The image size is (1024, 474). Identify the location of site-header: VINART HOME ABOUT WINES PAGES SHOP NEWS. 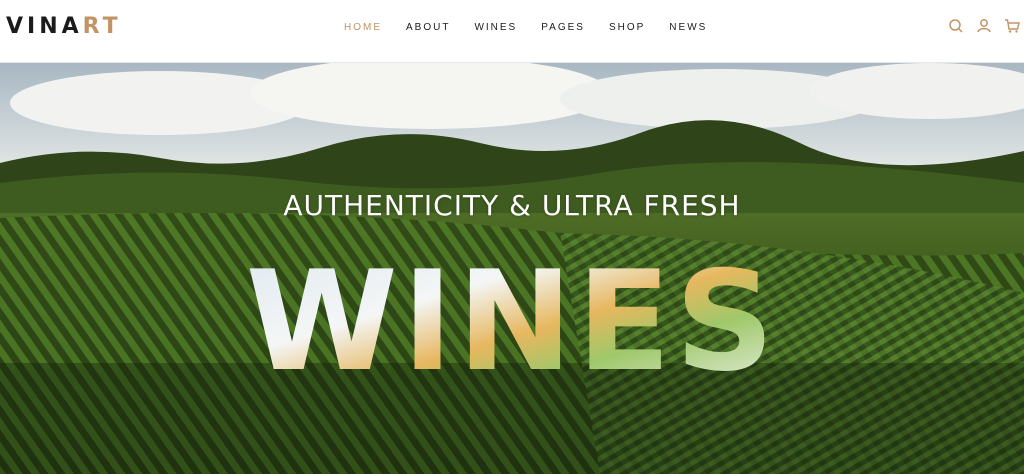
(512, 31).